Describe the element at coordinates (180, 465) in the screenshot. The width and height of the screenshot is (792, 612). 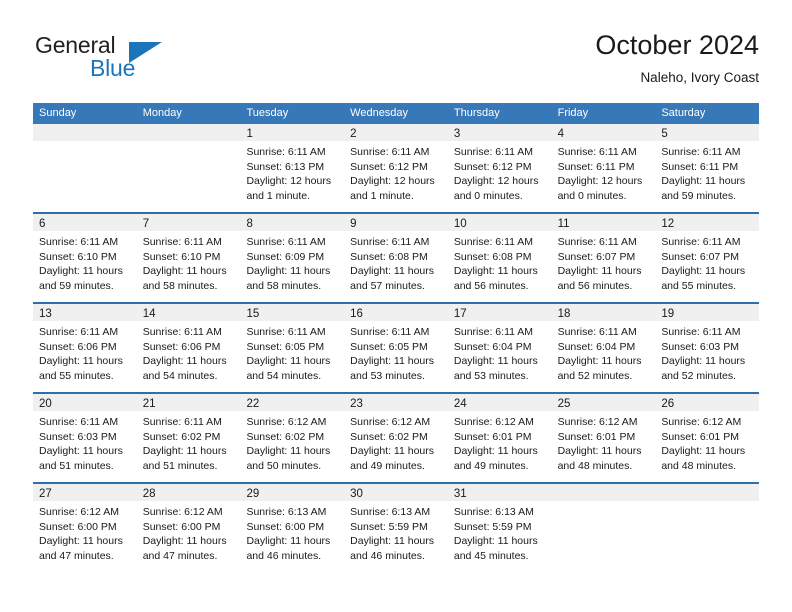
I see `daylight-text-line2: and 51 minutes.` at that location.